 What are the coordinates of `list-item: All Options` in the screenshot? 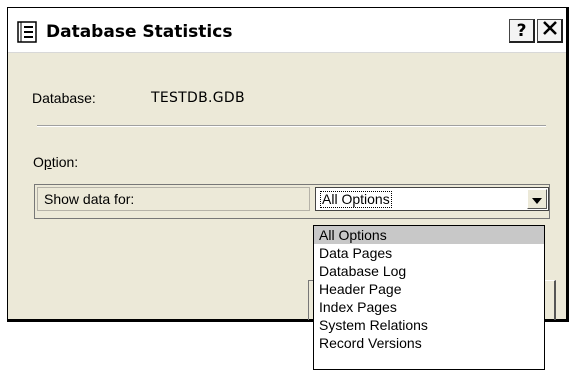 It's located at (429, 235).